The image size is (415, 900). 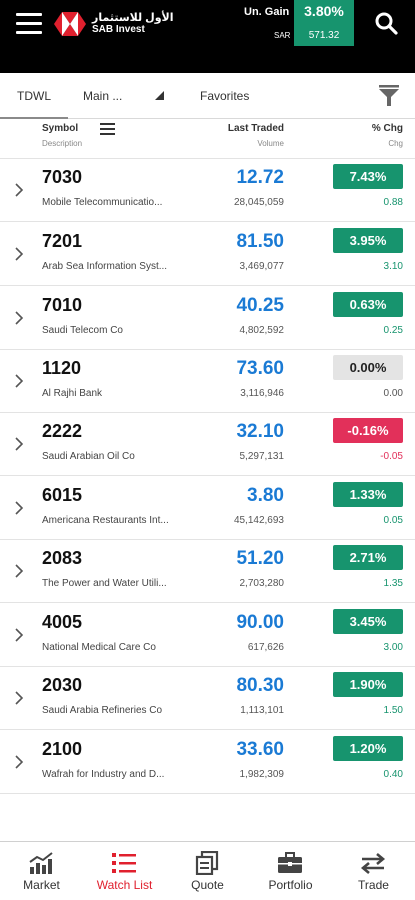 I want to click on nav-trade: Trade, so click(x=373, y=871).